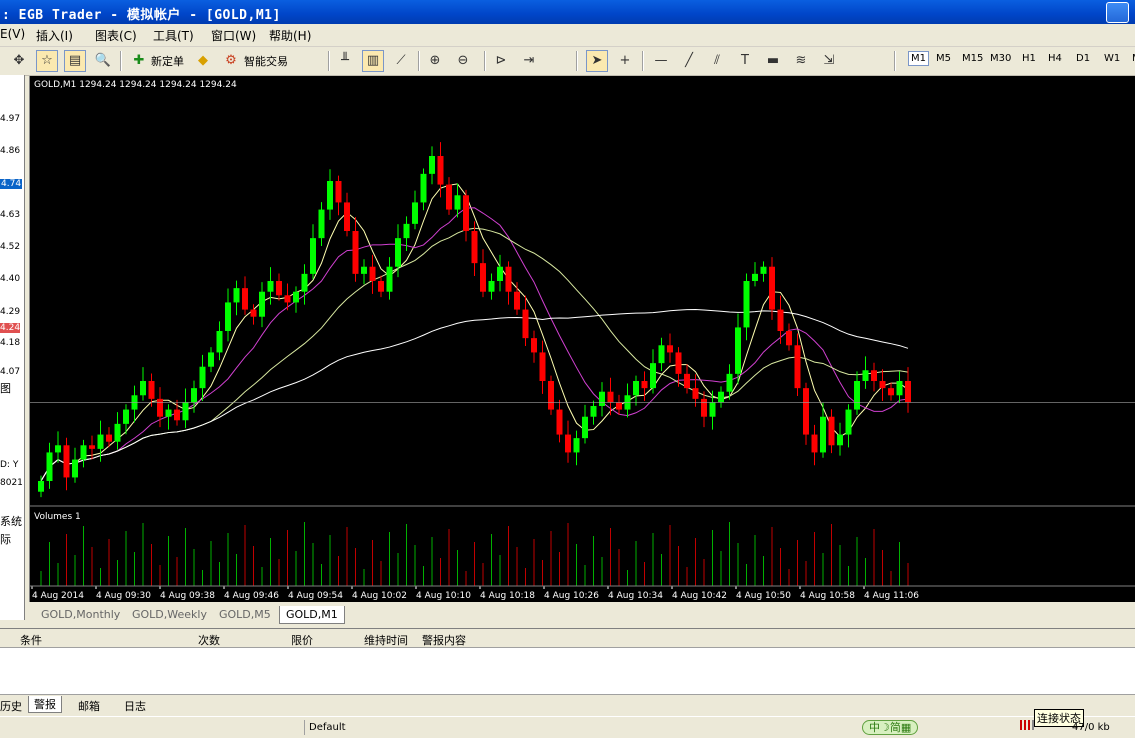 The height and width of the screenshot is (738, 1135). What do you see at coordinates (597, 61) in the screenshot?
I see `cursor-icon: ➤` at bounding box center [597, 61].